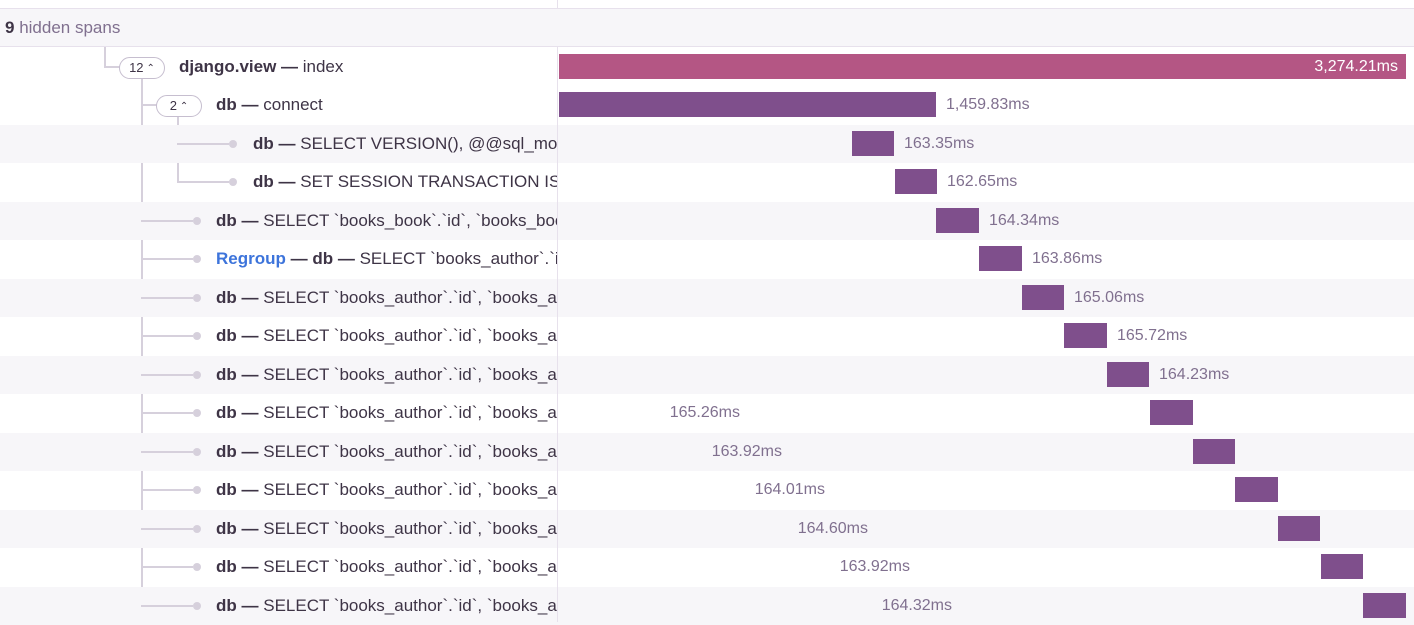 The image size is (1414, 625). What do you see at coordinates (428, 143) in the screenshot?
I see `span-desc: SELECT VERSION(), @@sql_mode` at bounding box center [428, 143].